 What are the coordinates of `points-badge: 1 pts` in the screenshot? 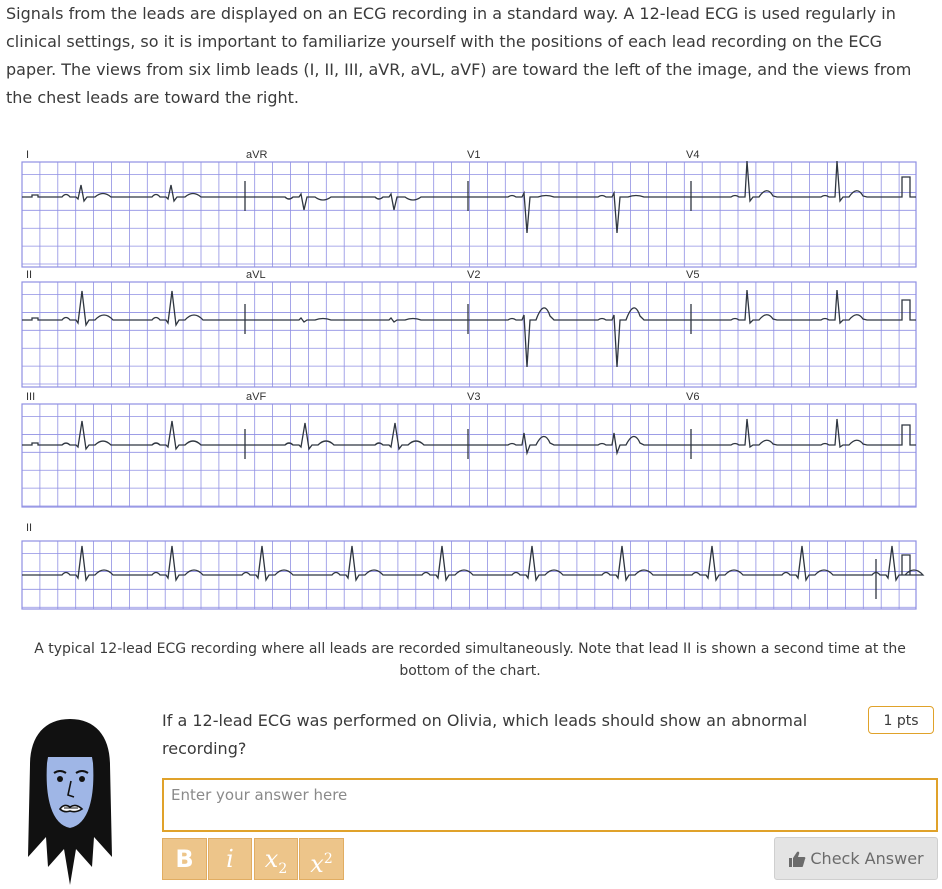 It's located at (901, 720).